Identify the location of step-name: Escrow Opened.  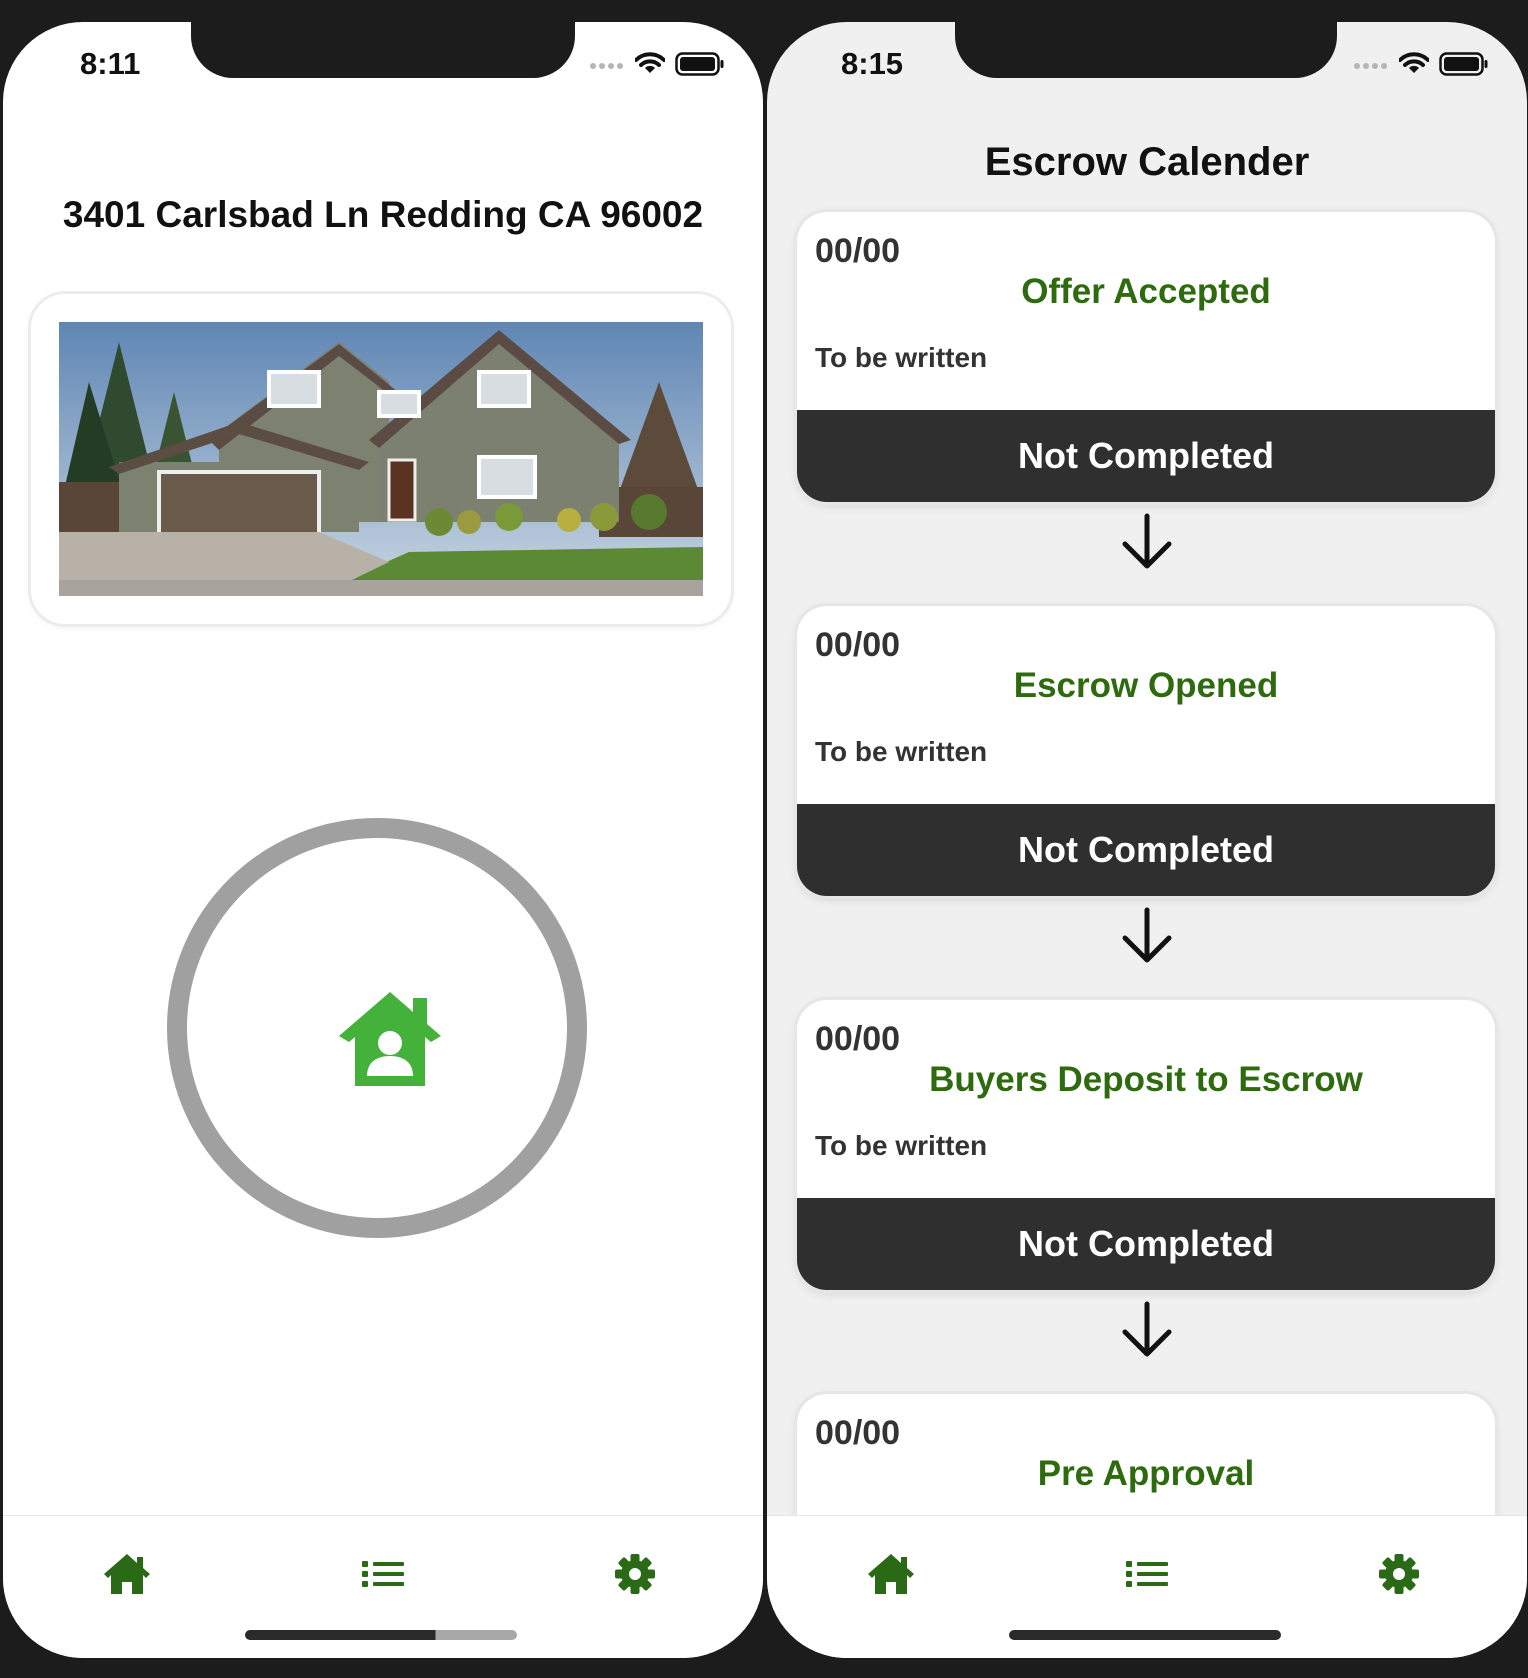
(1146, 685).